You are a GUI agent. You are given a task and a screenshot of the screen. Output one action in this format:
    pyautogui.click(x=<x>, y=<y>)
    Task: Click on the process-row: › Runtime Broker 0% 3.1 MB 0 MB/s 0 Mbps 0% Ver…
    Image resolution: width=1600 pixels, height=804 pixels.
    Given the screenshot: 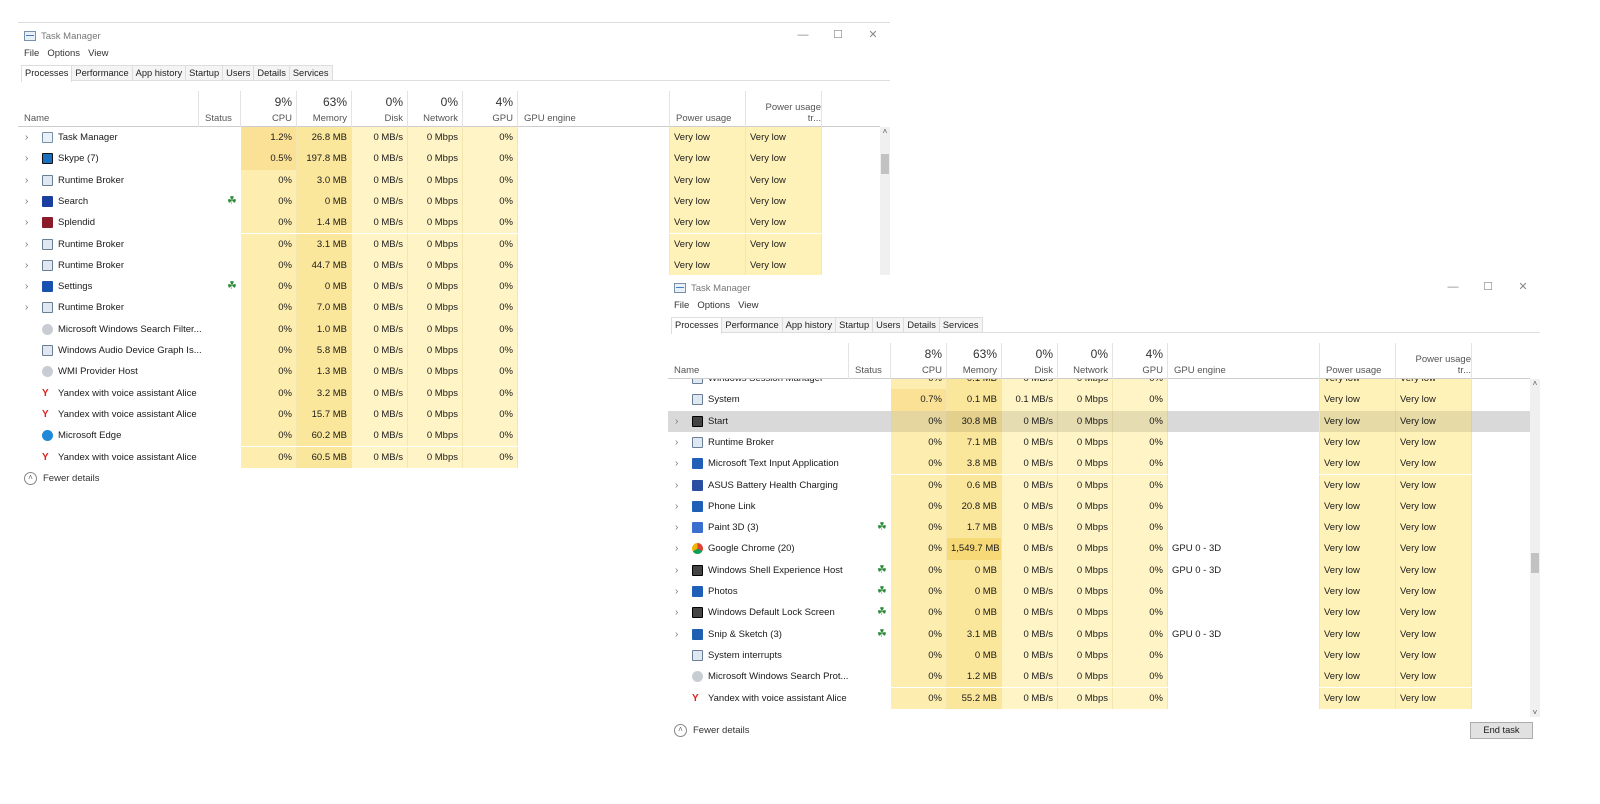 What is the action you would take?
    pyautogui.click(x=449, y=244)
    